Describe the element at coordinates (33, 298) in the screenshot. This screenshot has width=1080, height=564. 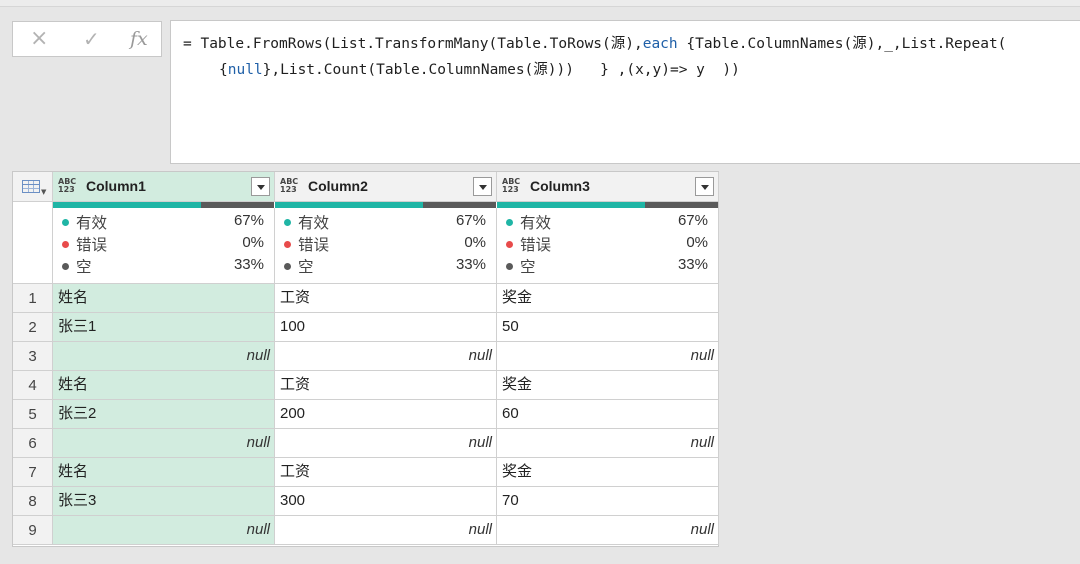
I see `row-number: 1` at that location.